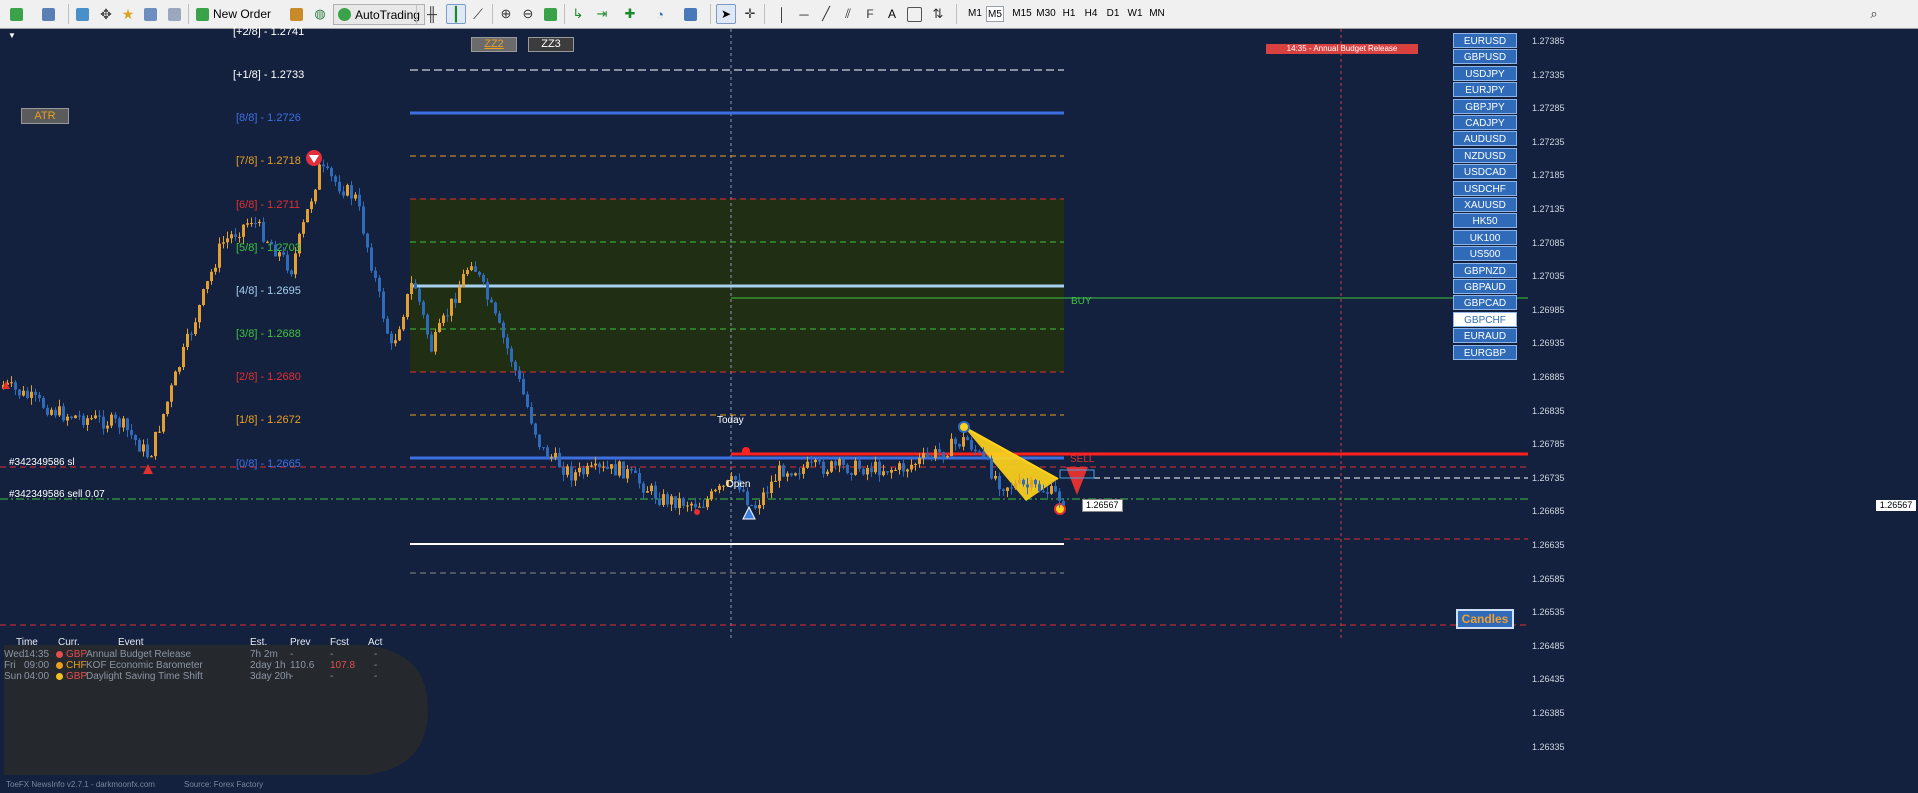 This screenshot has height=793, width=1918. Describe the element at coordinates (602, 14) in the screenshot. I see `chart-shift-icon: ⇥` at that location.